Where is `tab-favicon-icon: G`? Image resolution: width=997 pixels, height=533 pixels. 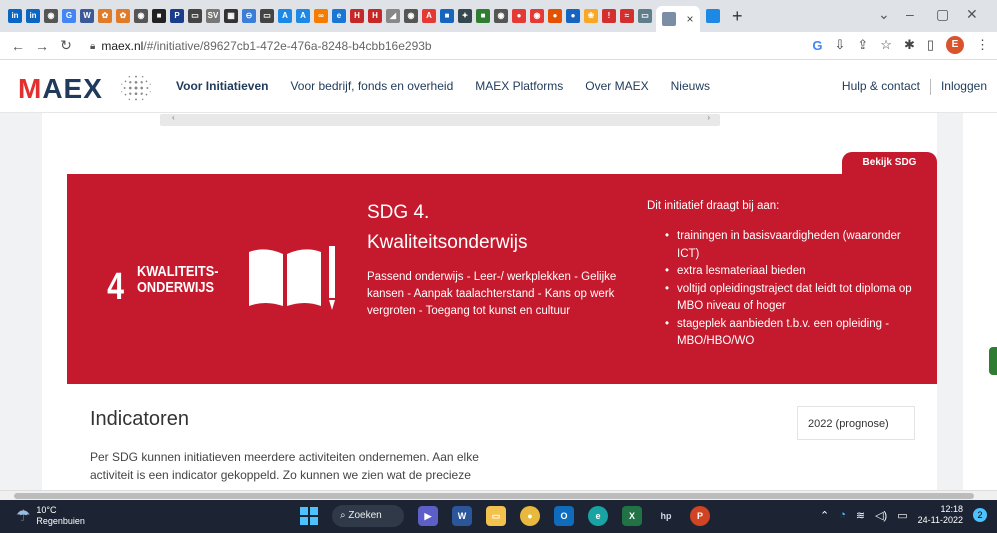
tab-favicon-icon: G is located at coordinates (69, 16).